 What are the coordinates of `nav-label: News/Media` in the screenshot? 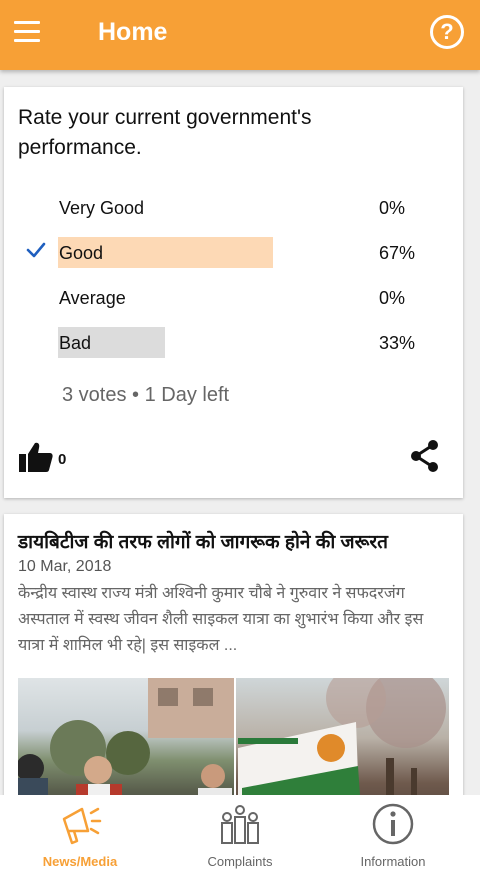 It's located at (80, 861).